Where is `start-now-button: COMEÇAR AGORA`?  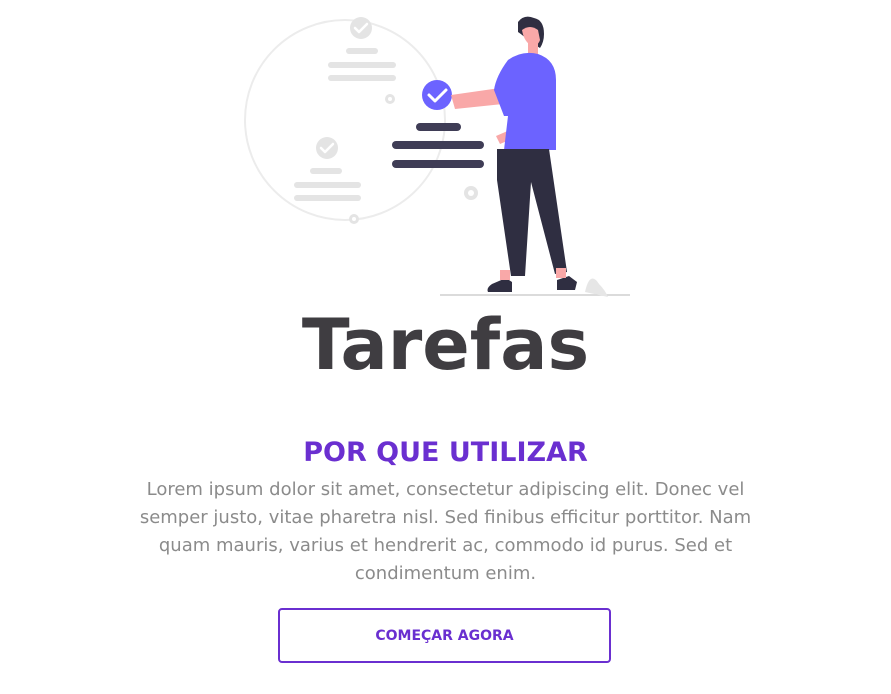
start-now-button: COMEÇAR AGORA is located at coordinates (444, 635).